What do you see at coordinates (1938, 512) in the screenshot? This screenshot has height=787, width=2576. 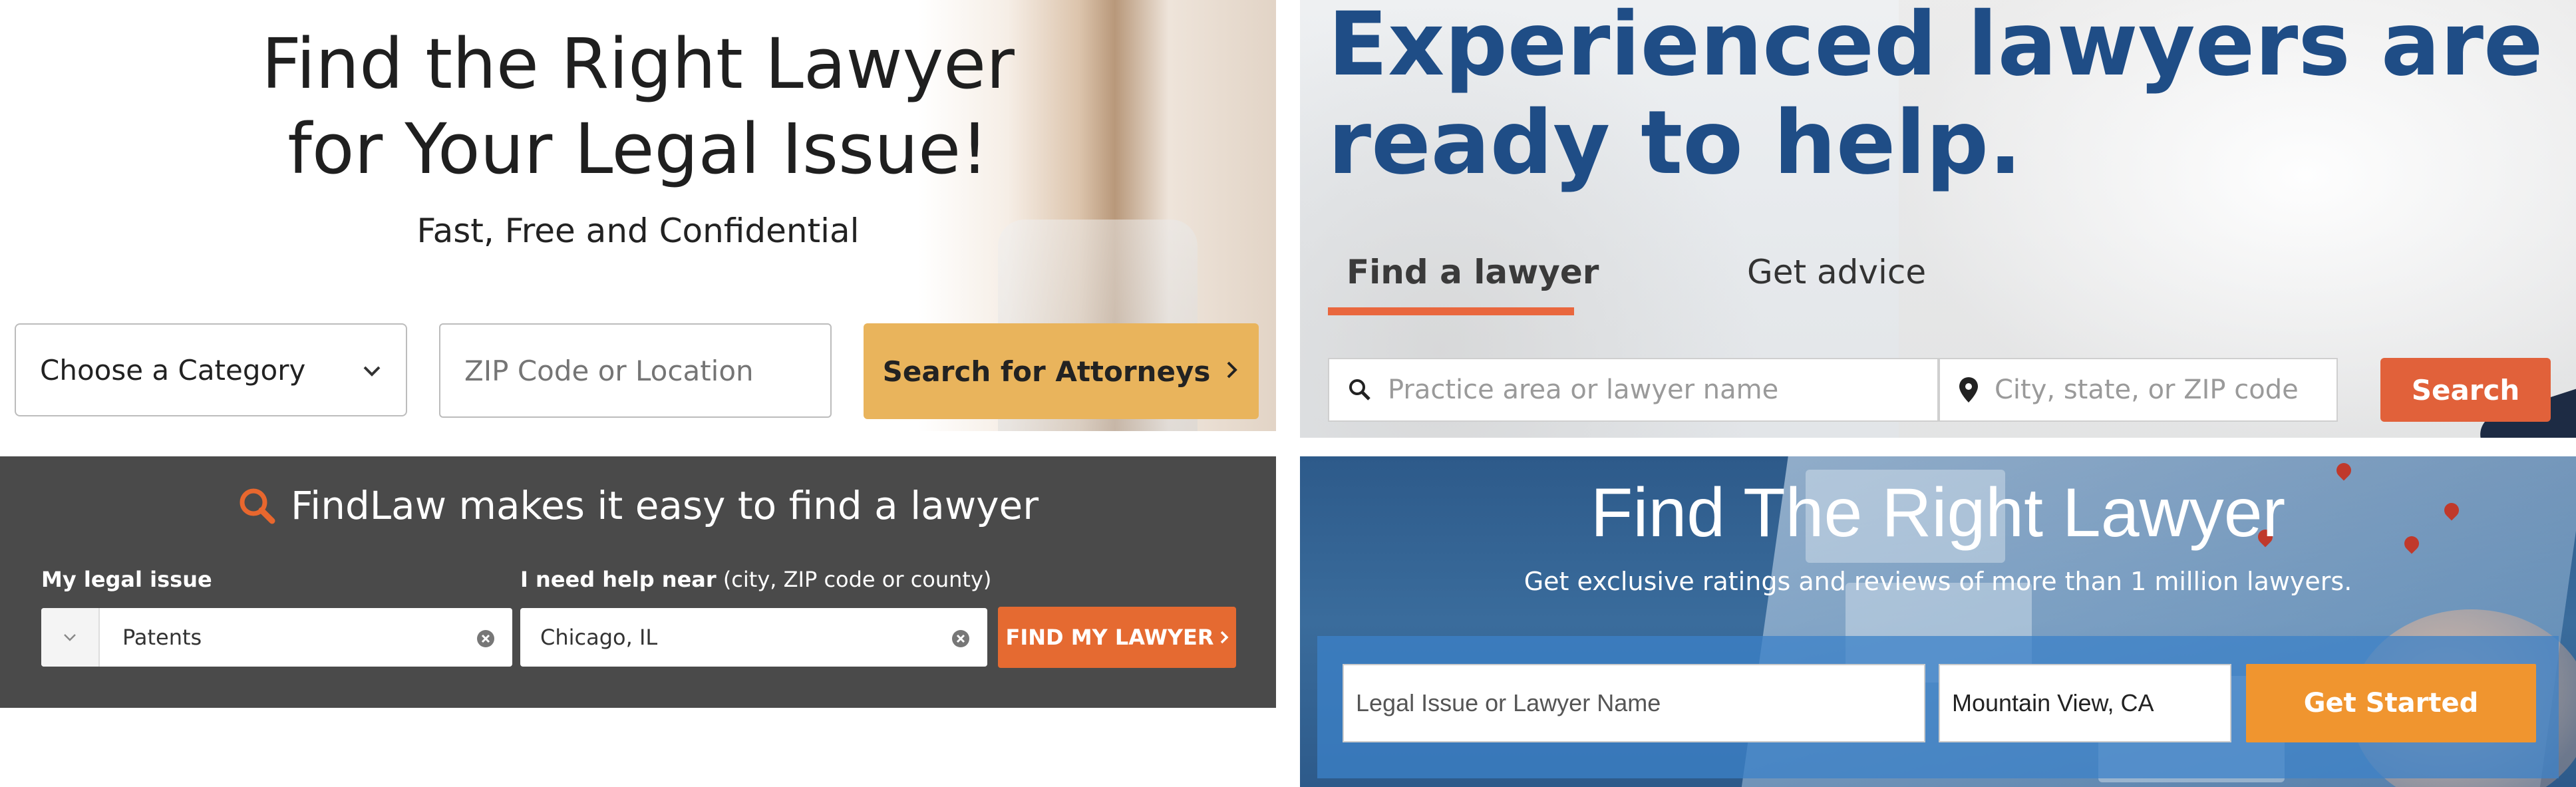 I see `hero-headline: Find The Right Lawyer` at bounding box center [1938, 512].